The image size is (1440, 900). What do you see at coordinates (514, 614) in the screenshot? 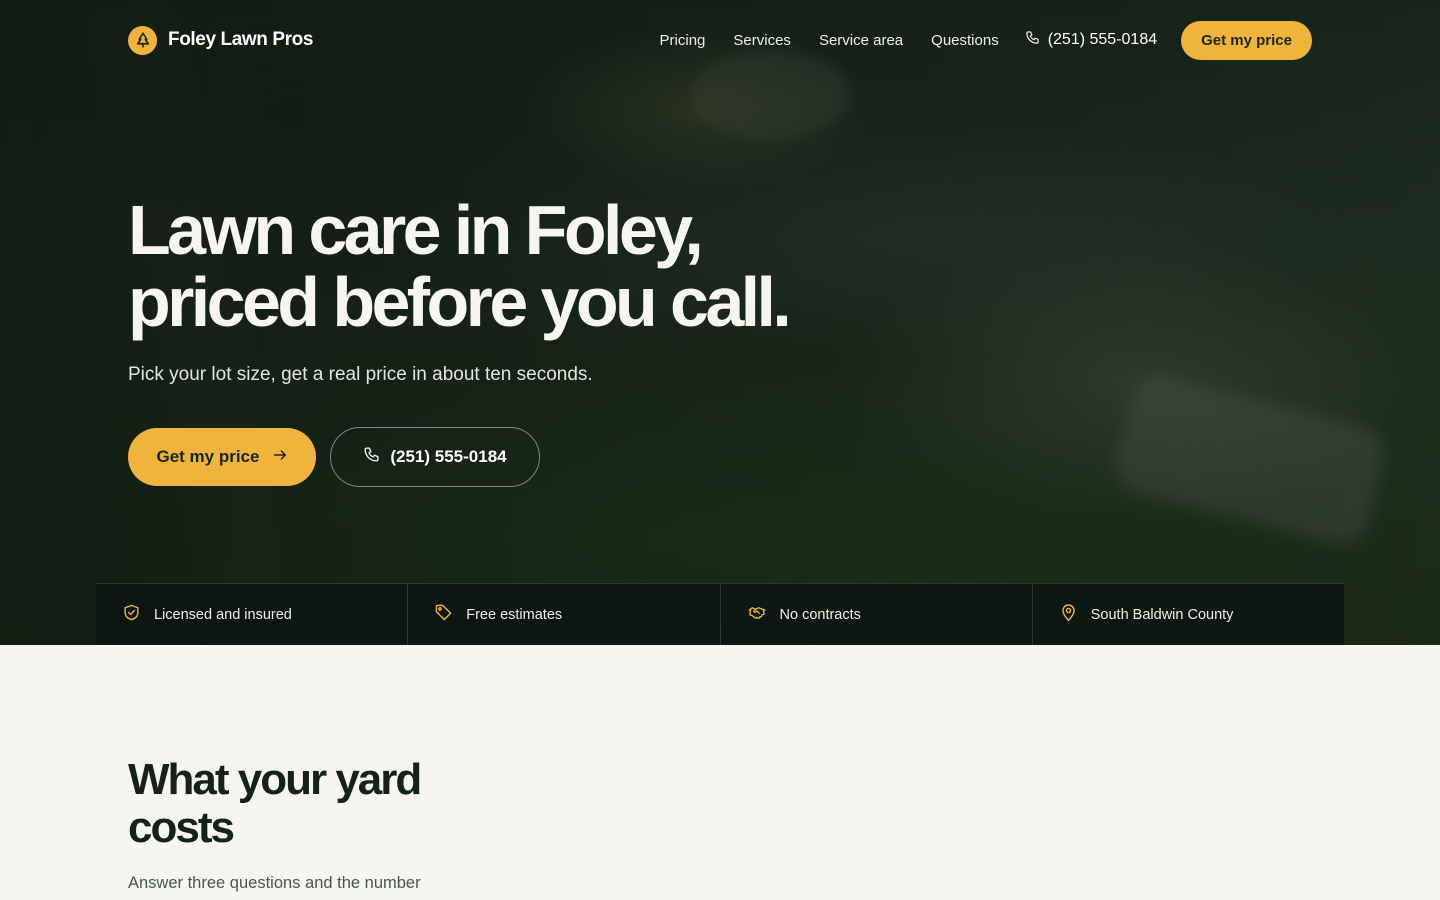
I see `trust-label: Free estimates` at bounding box center [514, 614].